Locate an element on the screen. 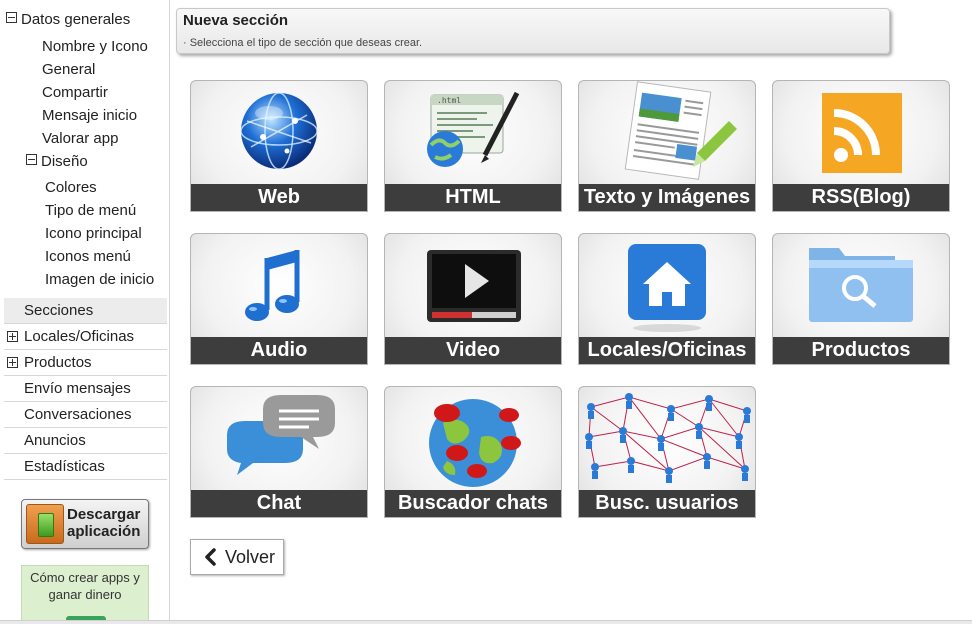  tree-diseno: Diseño is located at coordinates (57, 162).